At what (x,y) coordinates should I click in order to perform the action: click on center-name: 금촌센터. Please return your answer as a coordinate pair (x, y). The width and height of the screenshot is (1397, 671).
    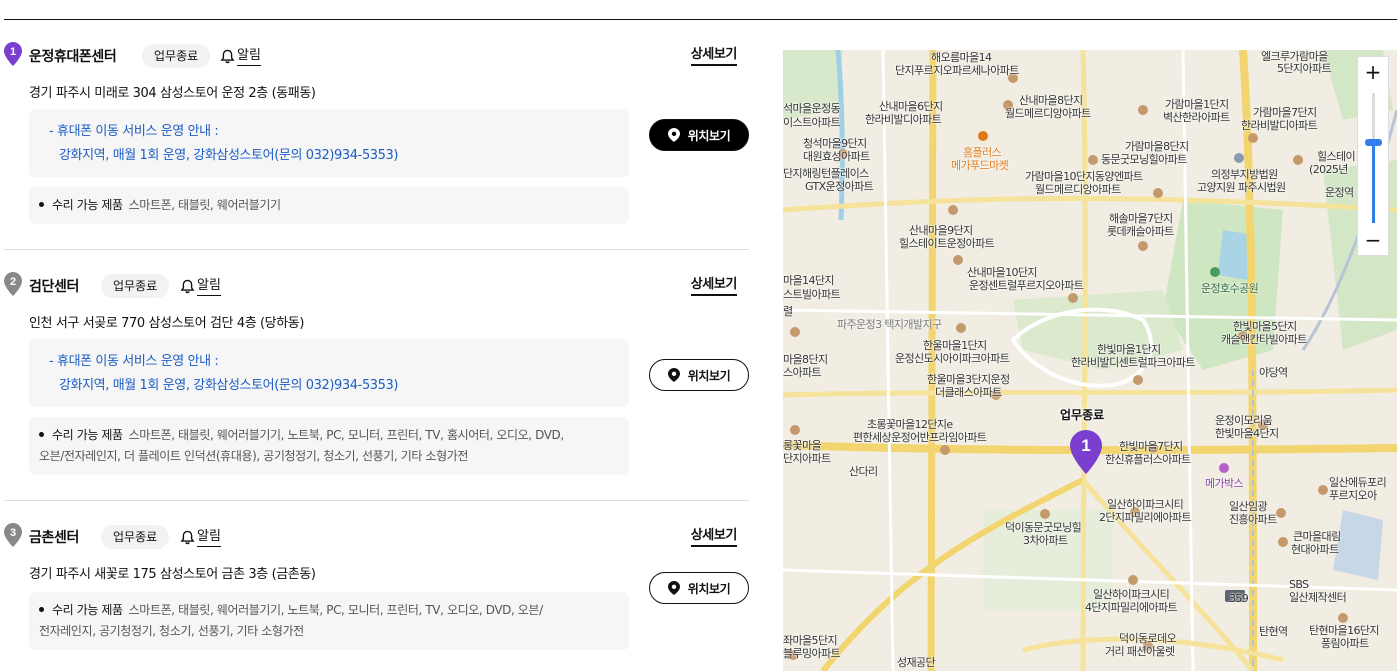
    Looking at the image, I should click on (54, 537).